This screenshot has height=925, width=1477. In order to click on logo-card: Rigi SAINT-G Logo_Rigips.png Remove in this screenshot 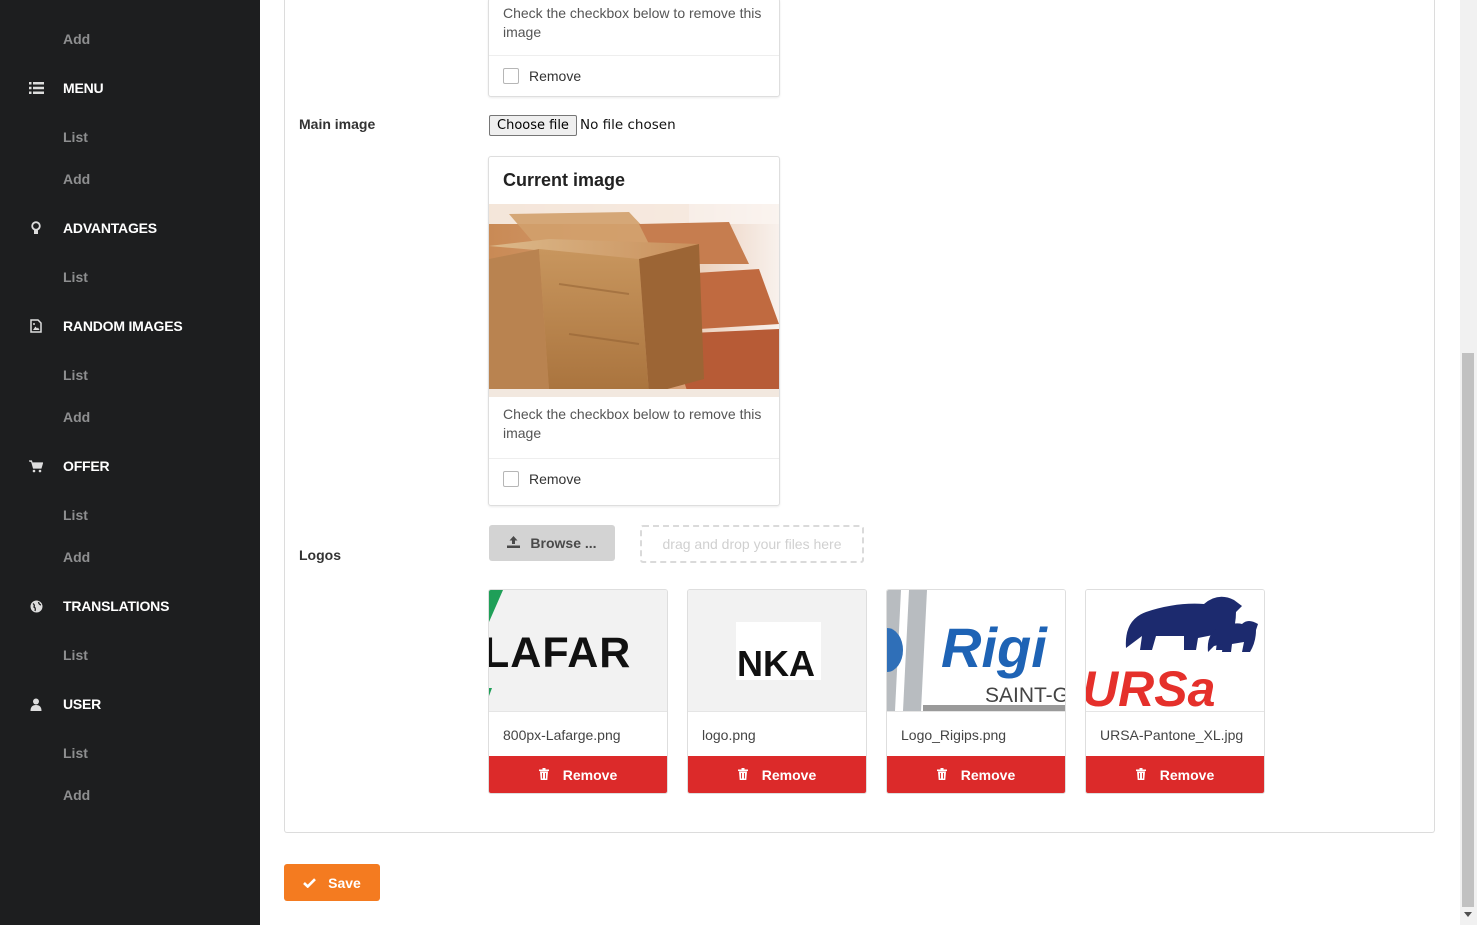, I will do `click(976, 691)`.